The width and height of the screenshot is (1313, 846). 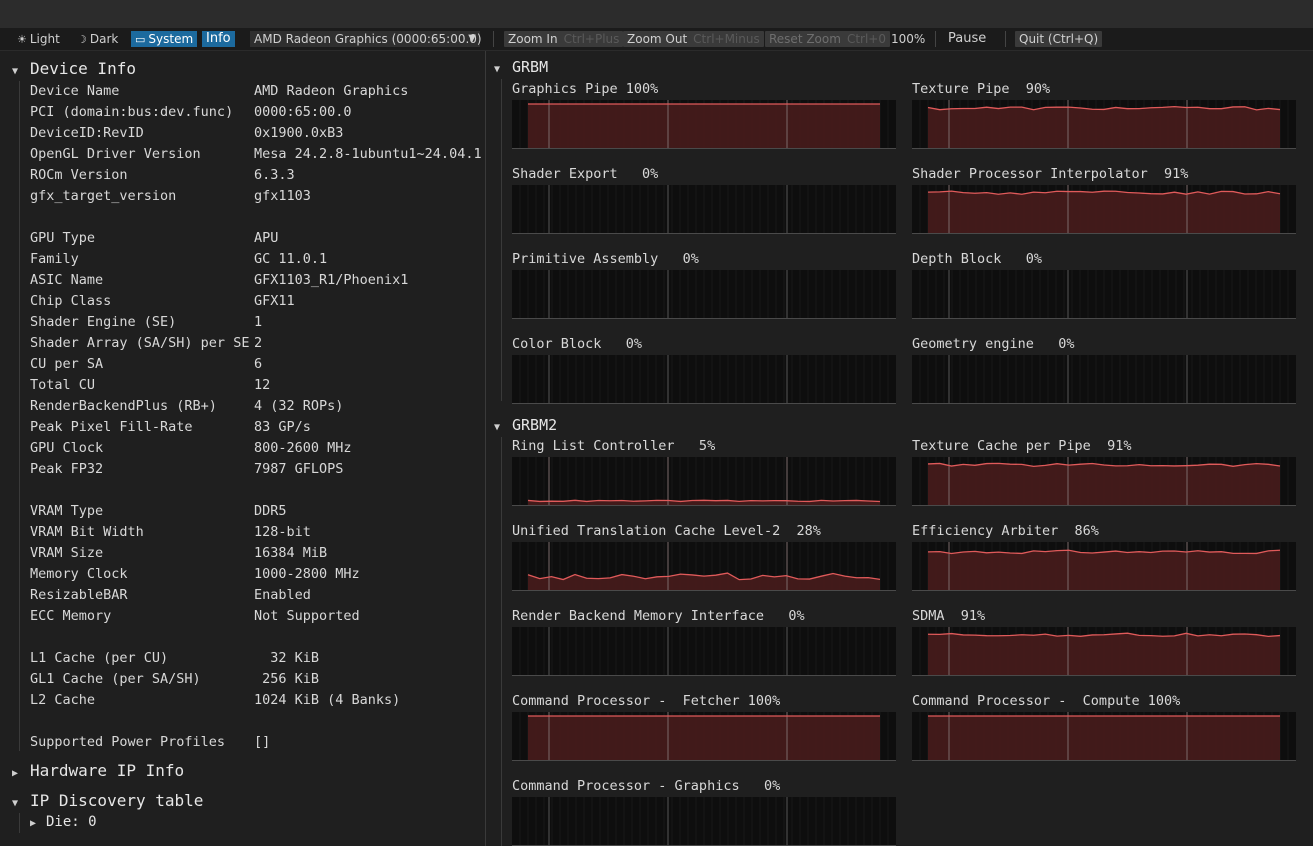 I want to click on info-value: 32 KiB, so click(x=287, y=658).